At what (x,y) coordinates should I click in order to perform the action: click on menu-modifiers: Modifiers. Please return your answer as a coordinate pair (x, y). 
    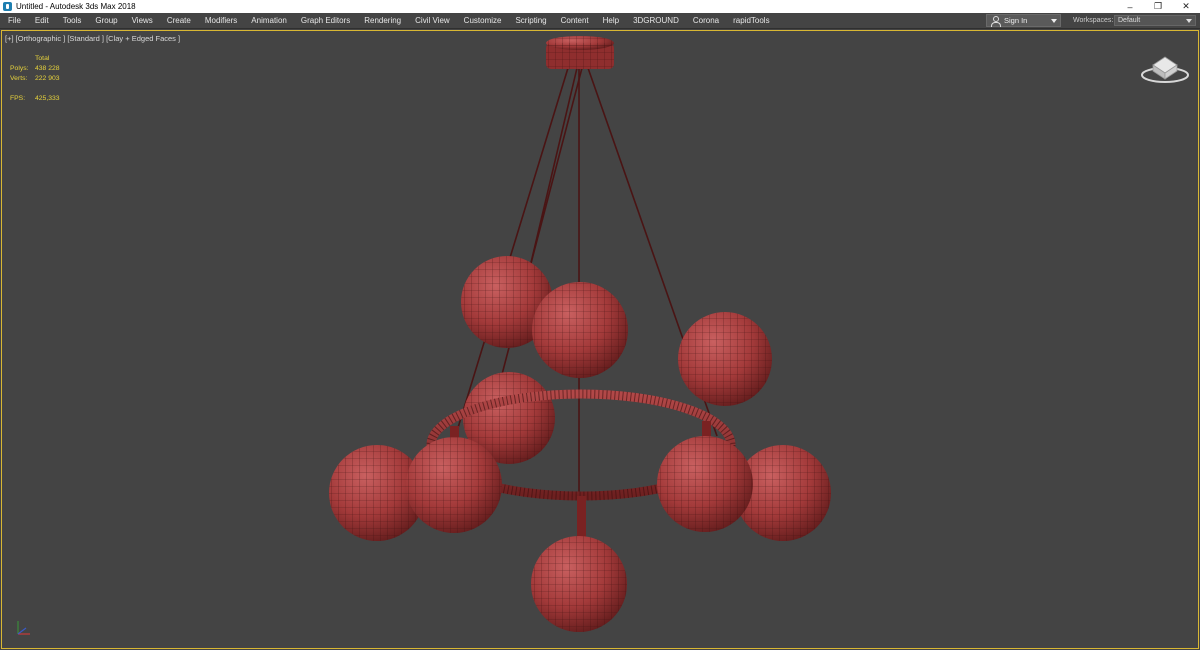
    Looking at the image, I should click on (221, 21).